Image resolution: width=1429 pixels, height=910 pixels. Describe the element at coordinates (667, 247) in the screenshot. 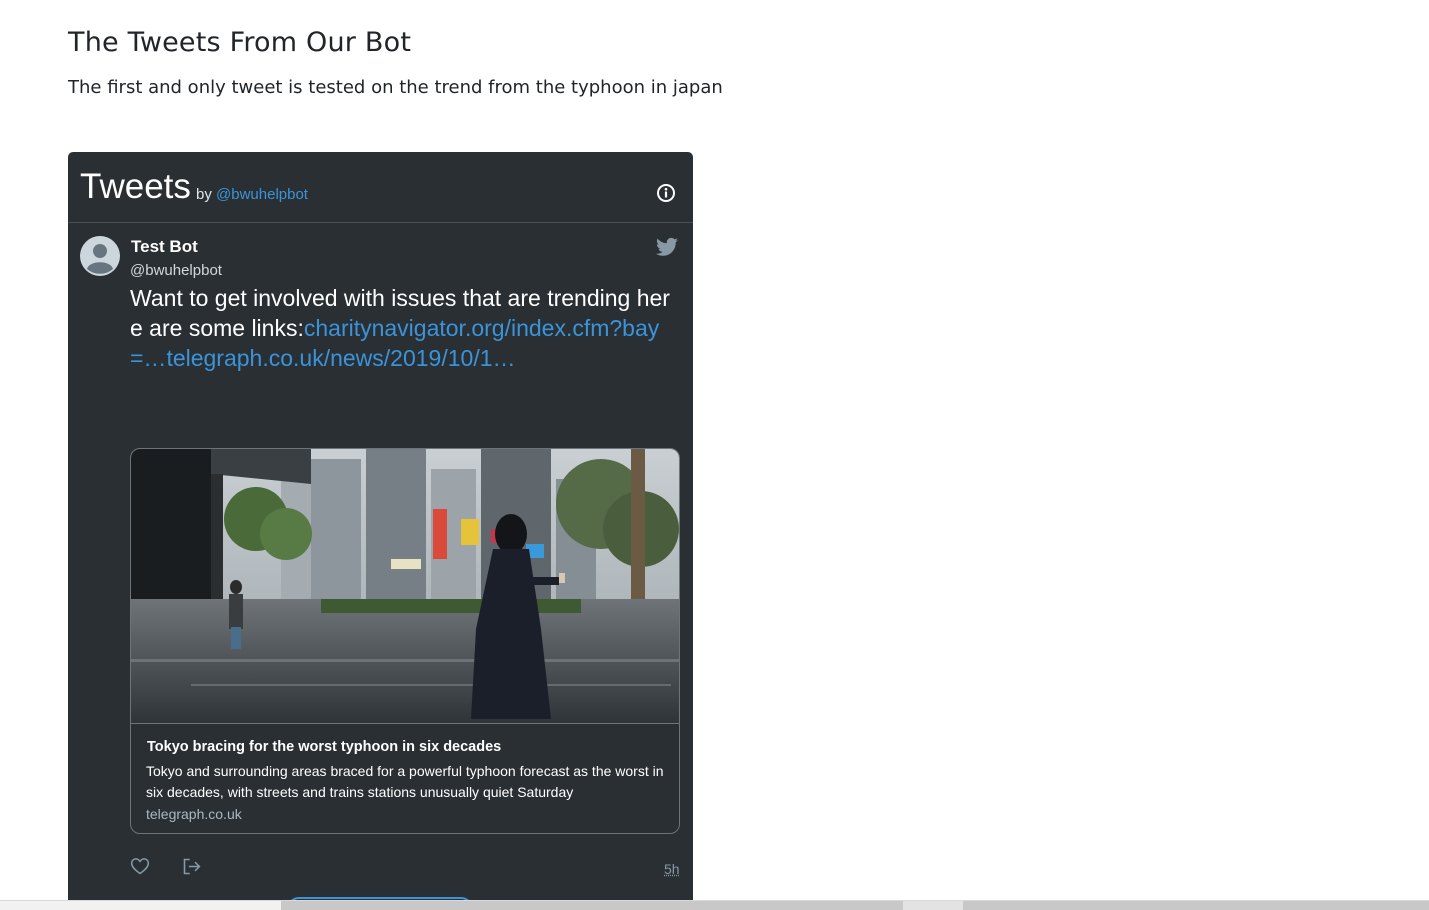

I see `twitter-bird-icon` at that location.